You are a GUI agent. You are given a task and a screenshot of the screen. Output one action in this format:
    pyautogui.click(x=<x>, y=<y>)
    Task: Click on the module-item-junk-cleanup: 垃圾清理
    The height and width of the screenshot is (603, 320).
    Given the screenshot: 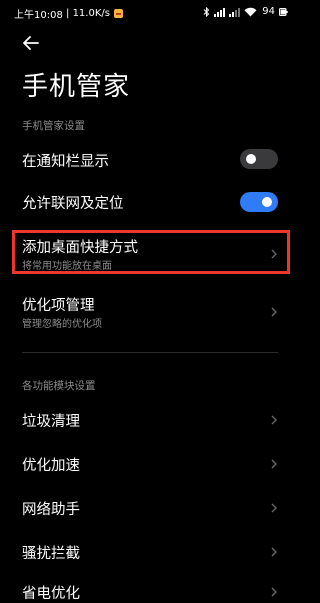 What is the action you would take?
    pyautogui.click(x=150, y=420)
    